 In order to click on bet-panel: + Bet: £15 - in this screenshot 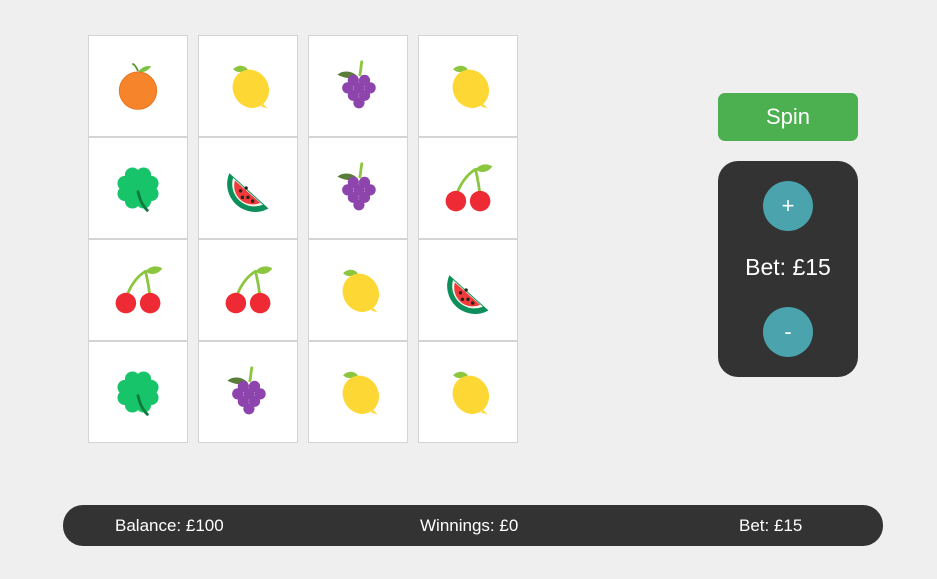, I will do `click(788, 269)`.